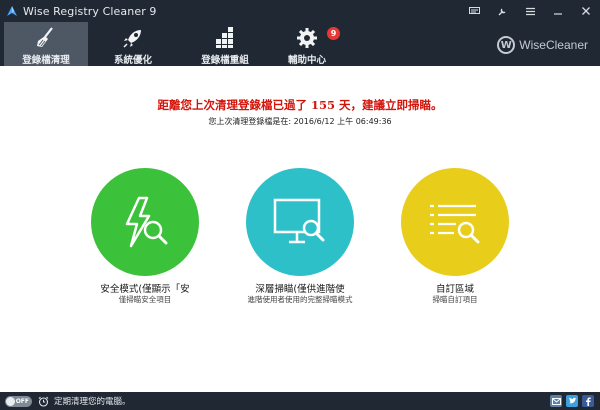 Image resolution: width=600 pixels, height=410 pixels. What do you see at coordinates (558, 11) in the screenshot?
I see `minimize-icon` at bounding box center [558, 11].